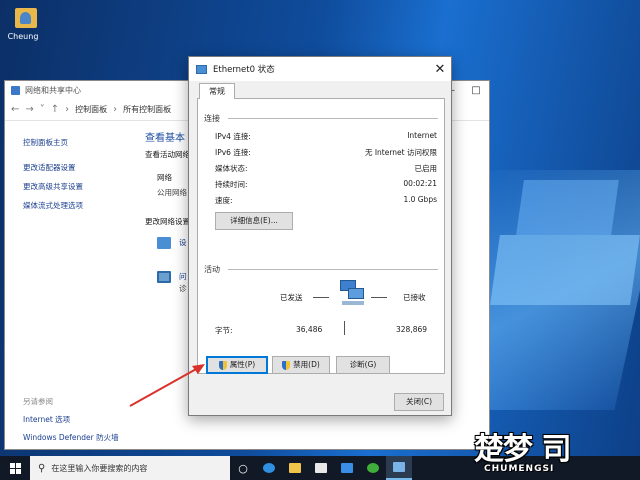 Image resolution: width=640 pixels, height=480 pixels. I want to click on watermark-logo: 楚梦 司 CHUMENGSI, so click(554, 451).